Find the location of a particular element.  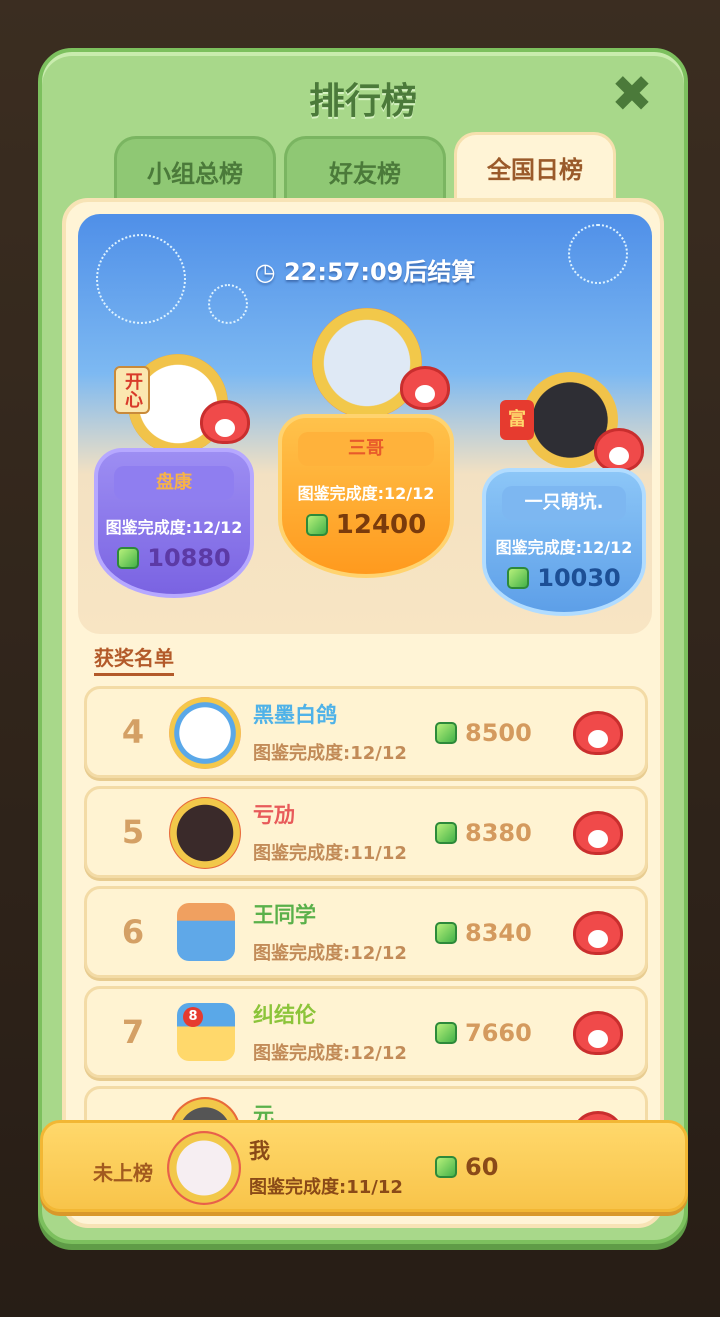

list-item: 5 亏劢 图鉴完成度:11/12 8380 is located at coordinates (366, 832).